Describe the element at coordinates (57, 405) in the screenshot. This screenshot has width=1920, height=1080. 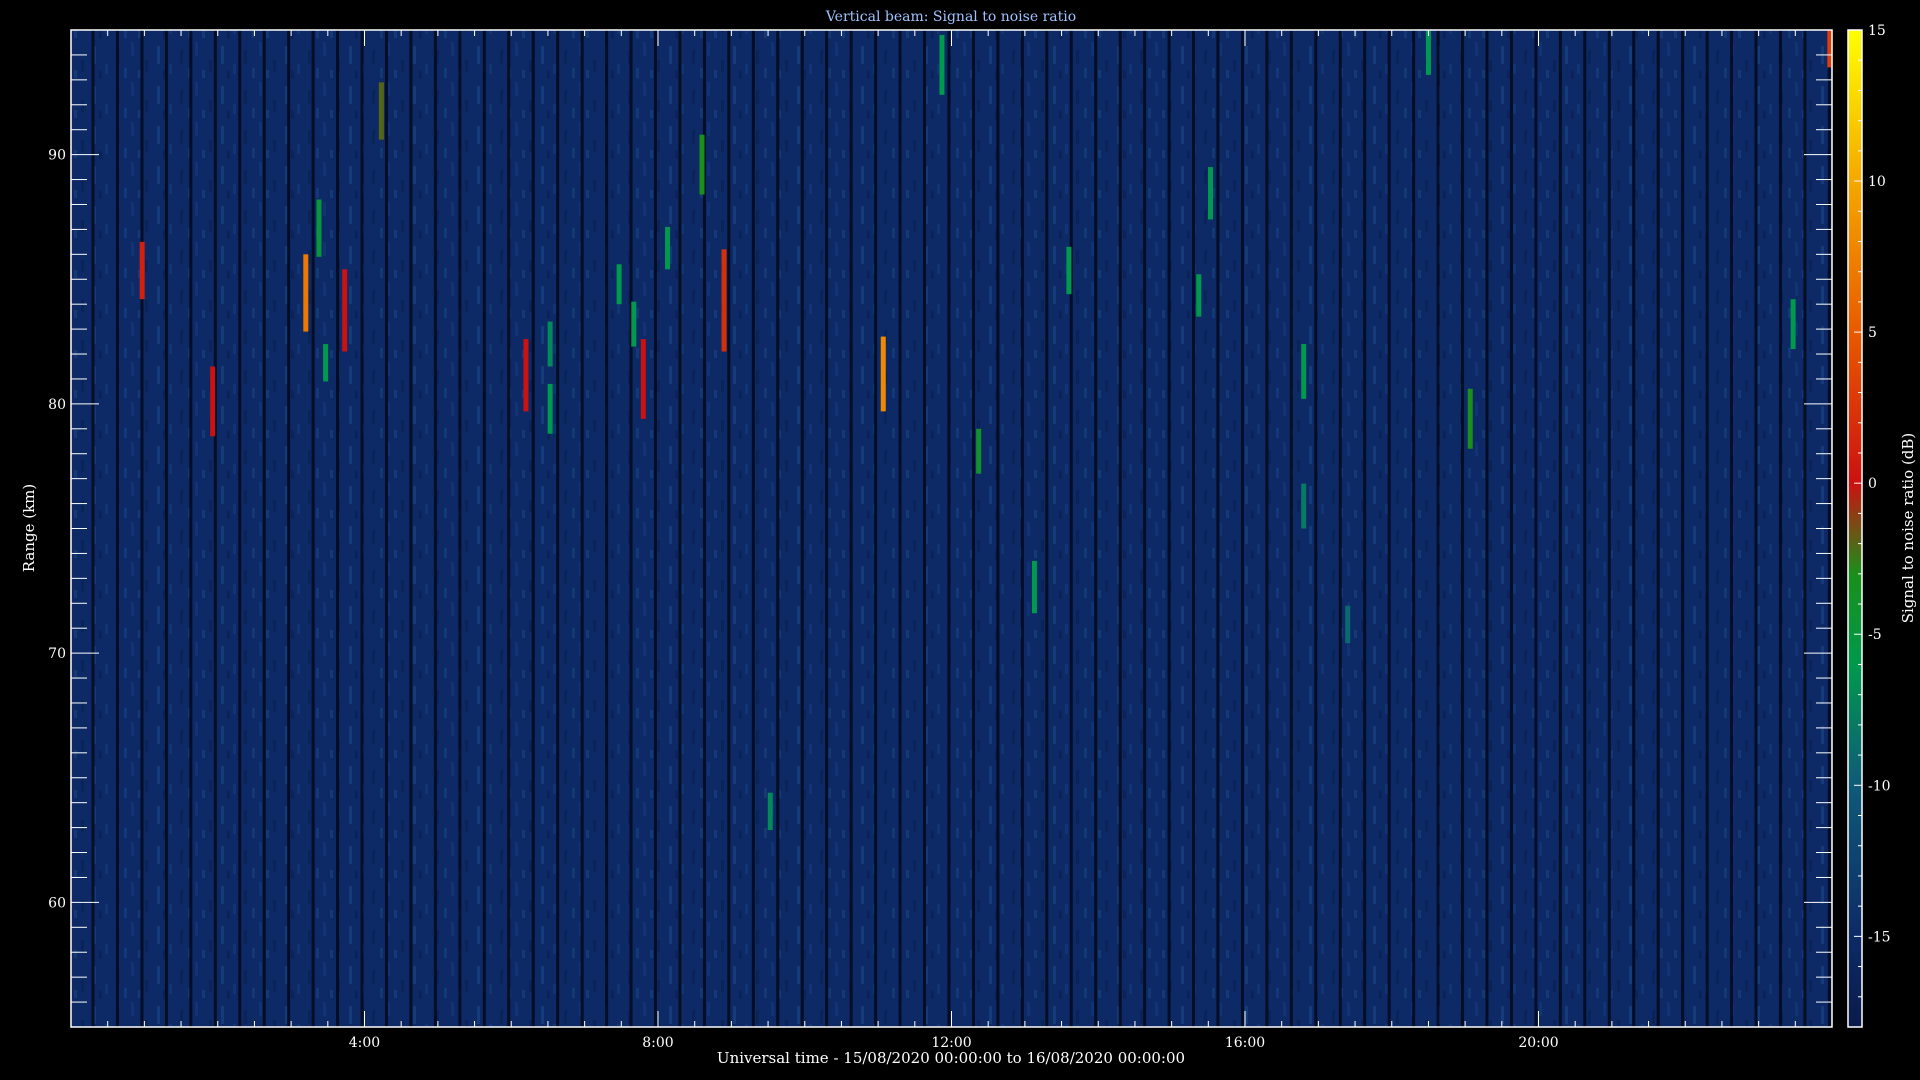
I see `y-tick-label: 80` at that location.